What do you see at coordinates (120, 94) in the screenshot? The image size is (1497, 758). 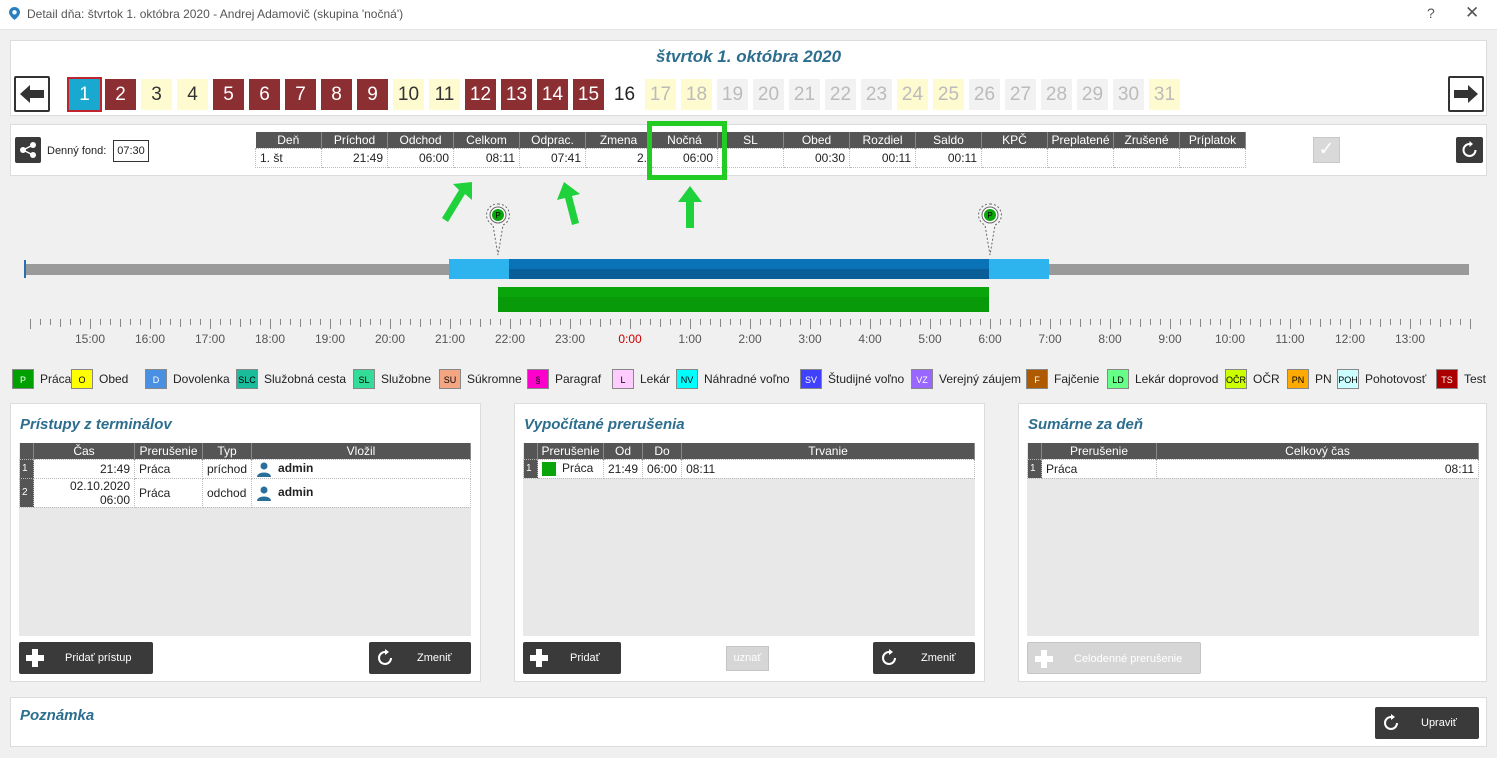 I see `day-button: 2` at bounding box center [120, 94].